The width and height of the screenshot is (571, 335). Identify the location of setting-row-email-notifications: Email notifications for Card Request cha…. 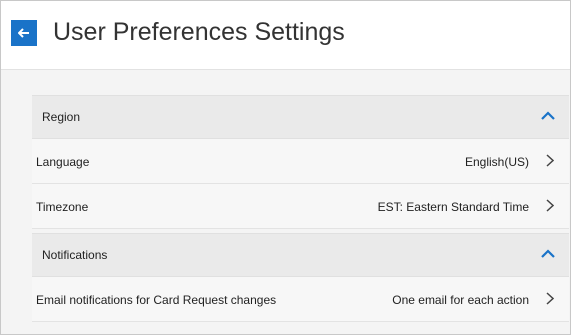
(300, 299).